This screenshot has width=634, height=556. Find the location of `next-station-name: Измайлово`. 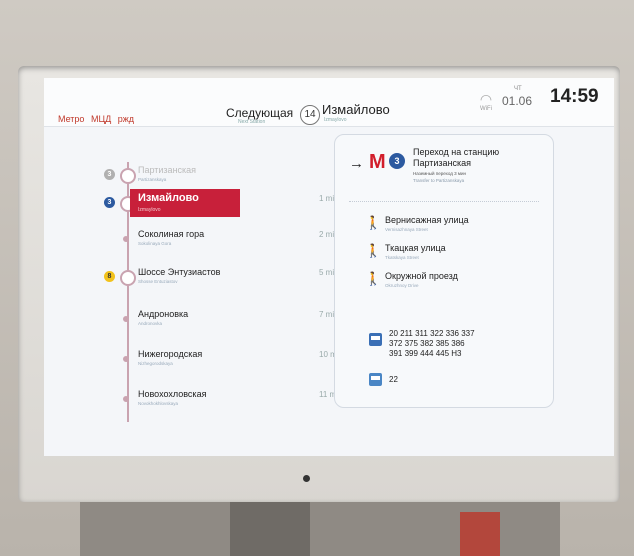

next-station-name: Измайлово is located at coordinates (356, 109).